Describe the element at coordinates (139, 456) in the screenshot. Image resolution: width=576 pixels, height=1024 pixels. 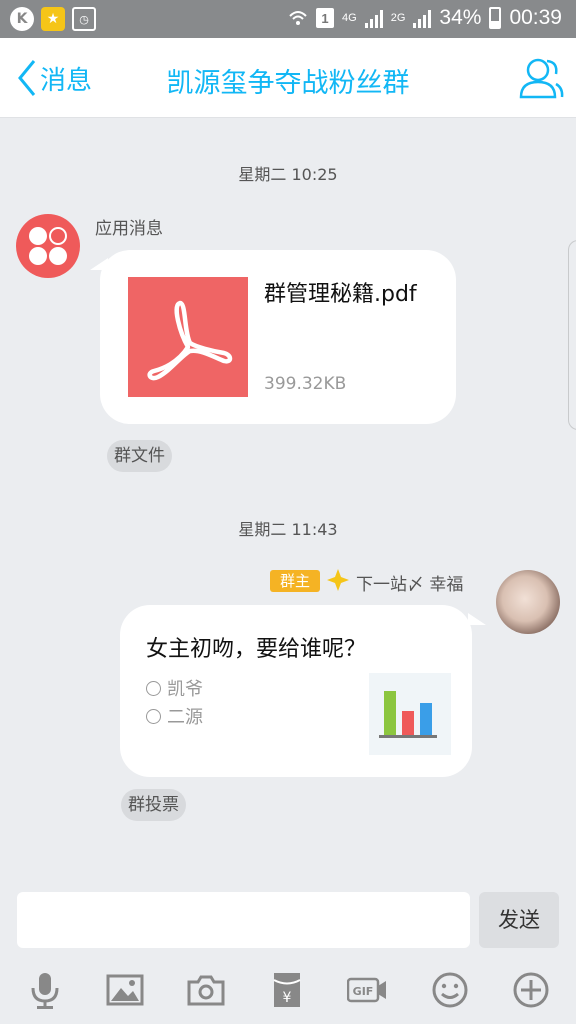
I see `group-file-tag: 群文件` at that location.